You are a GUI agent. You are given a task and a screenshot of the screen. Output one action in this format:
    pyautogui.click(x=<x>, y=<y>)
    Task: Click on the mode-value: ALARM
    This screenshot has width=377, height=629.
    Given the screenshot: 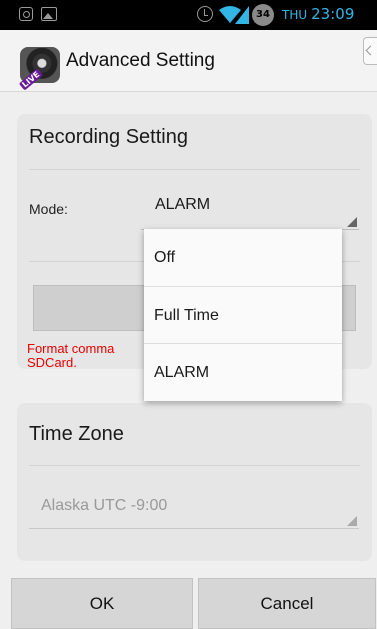 What is the action you would take?
    pyautogui.click(x=183, y=204)
    